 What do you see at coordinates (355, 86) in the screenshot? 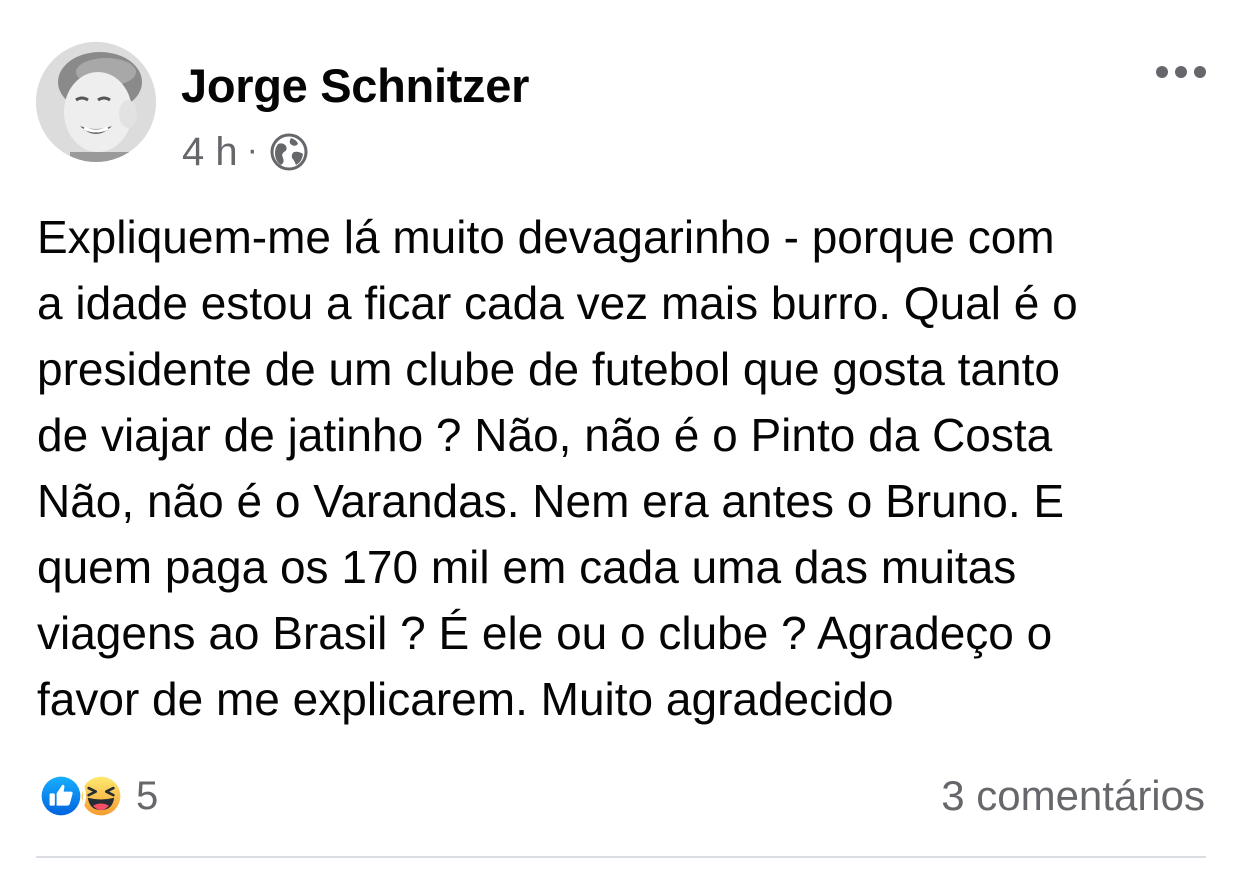
I see `author-name: Jorge Schnitzer` at bounding box center [355, 86].